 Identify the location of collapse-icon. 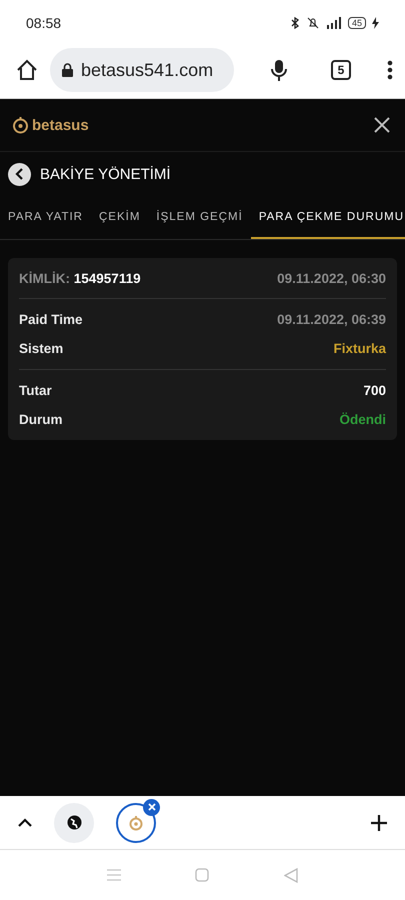
(25, 822).